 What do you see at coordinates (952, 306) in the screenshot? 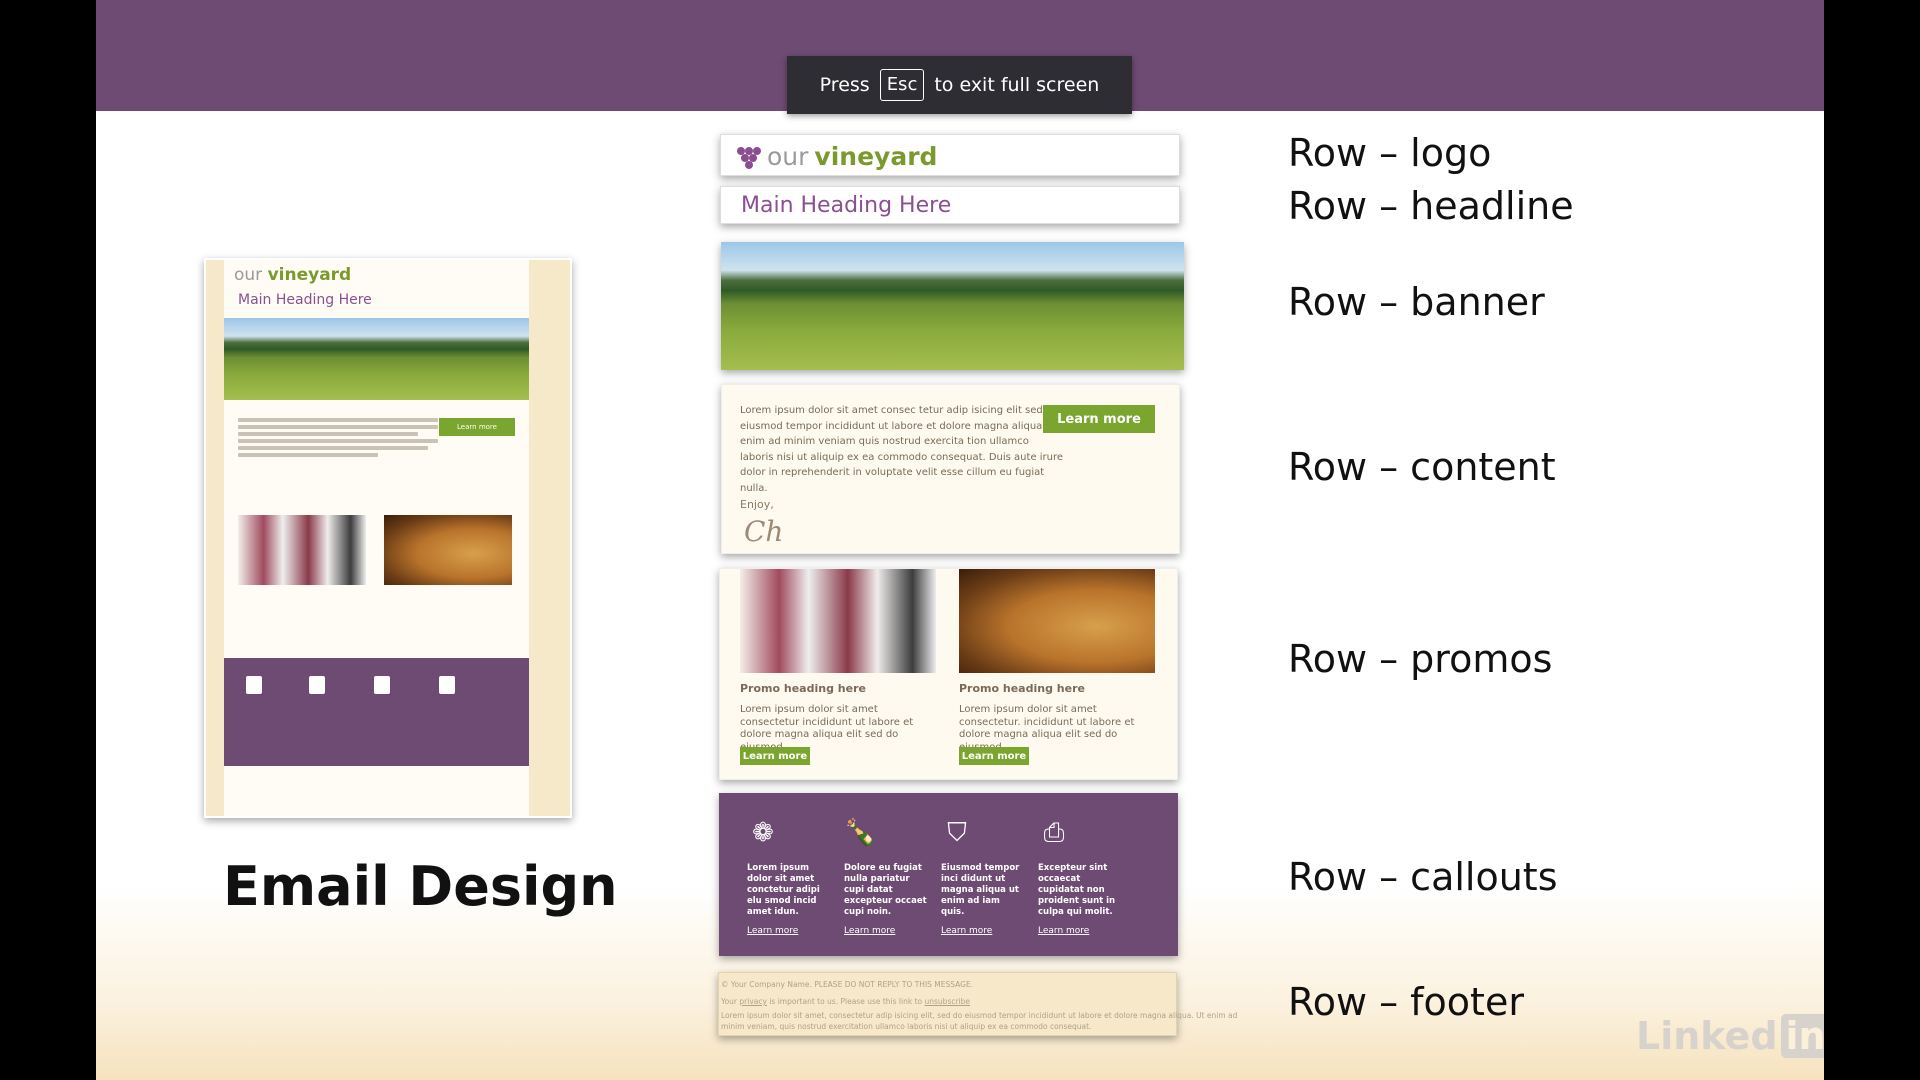
I see `row-banner-vineyard-image` at bounding box center [952, 306].